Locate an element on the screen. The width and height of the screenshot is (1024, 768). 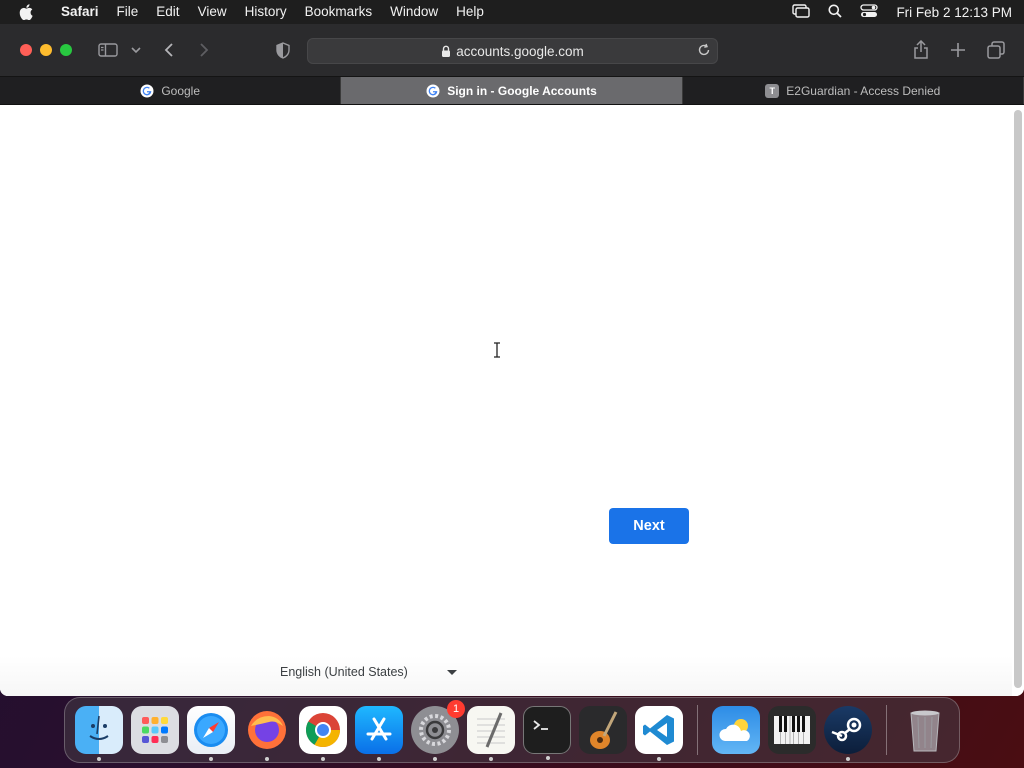
caret-down-icon is located at coordinates (452, 672).